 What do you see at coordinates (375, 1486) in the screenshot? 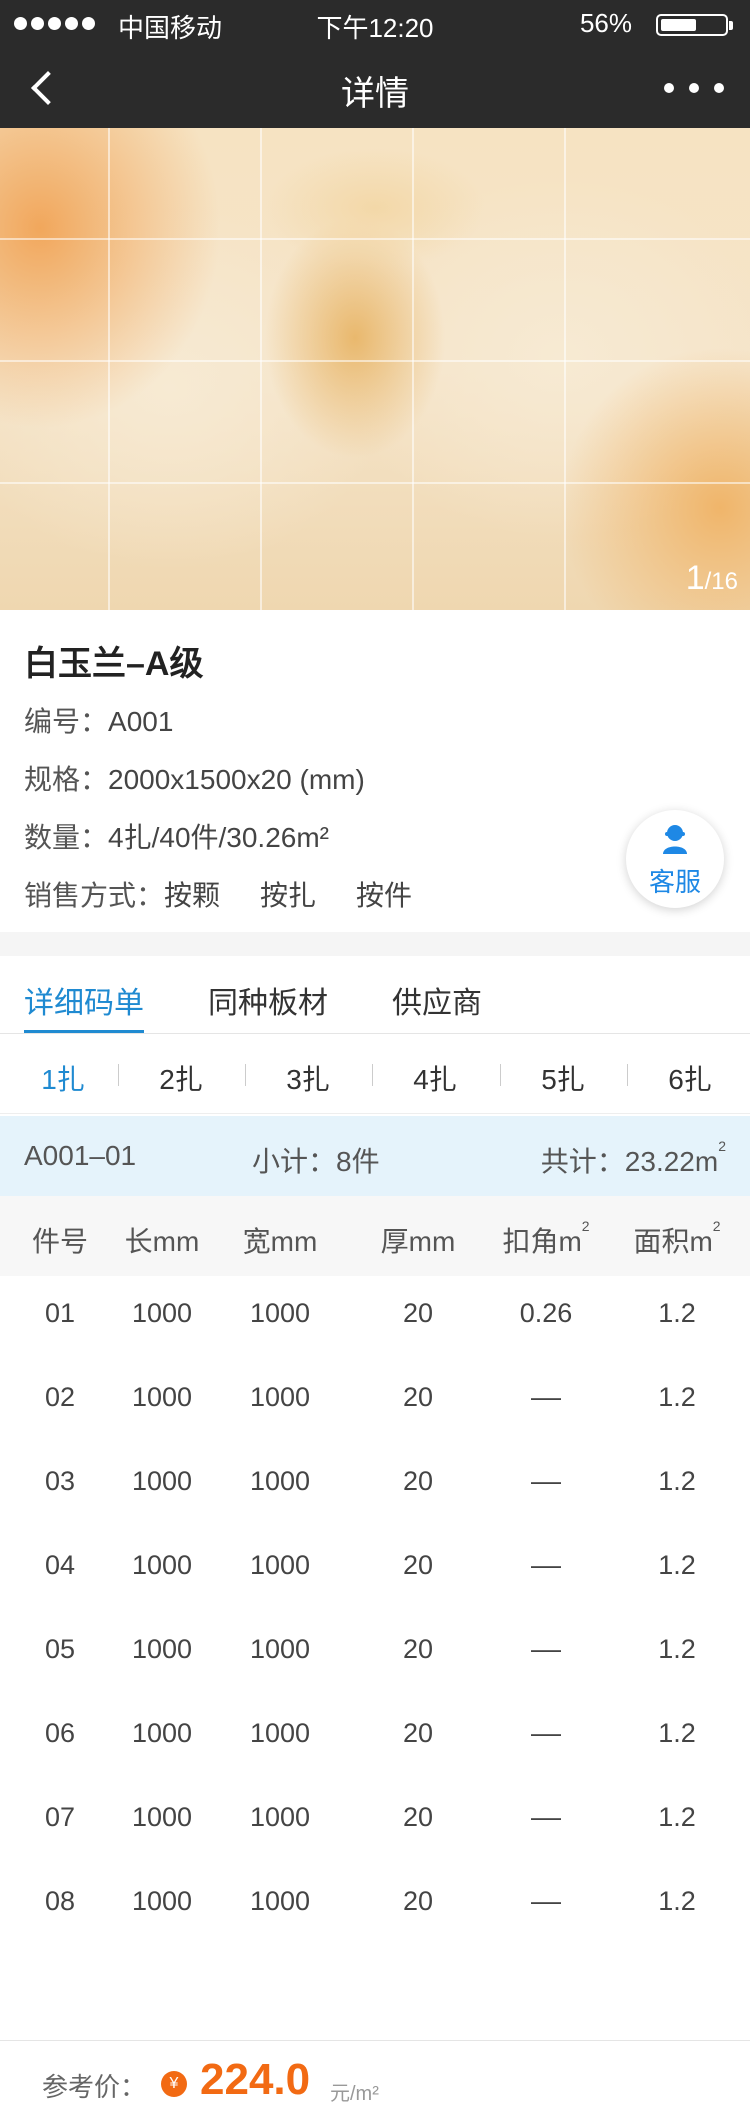
I see `table-row: 03 1000 1000 20 –– 1.2` at bounding box center [375, 1486].